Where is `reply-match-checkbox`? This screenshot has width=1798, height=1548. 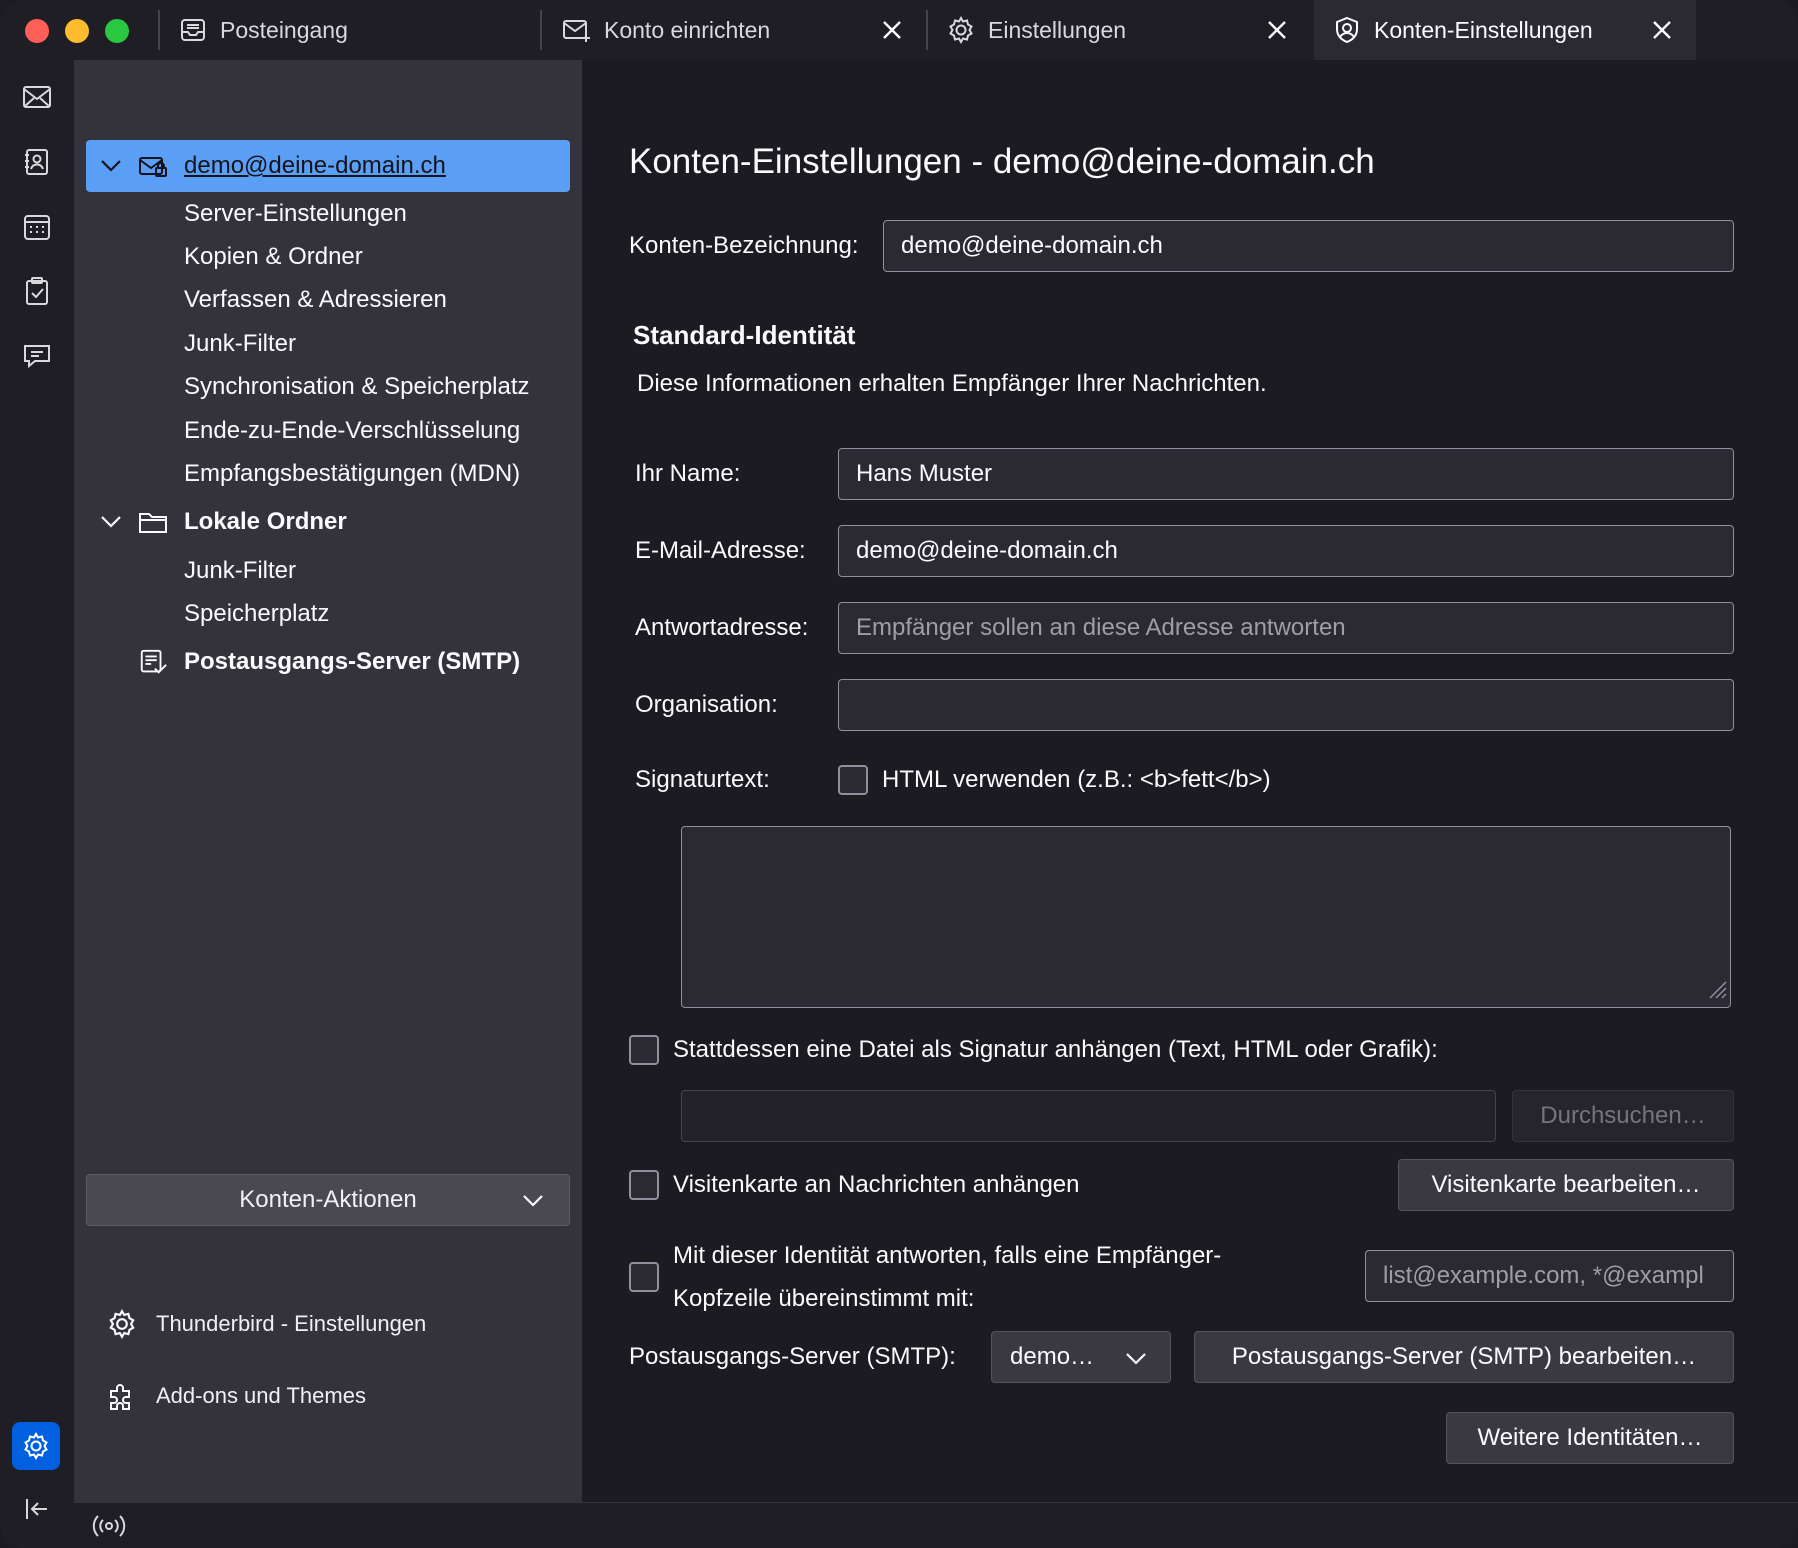 reply-match-checkbox is located at coordinates (644, 1277).